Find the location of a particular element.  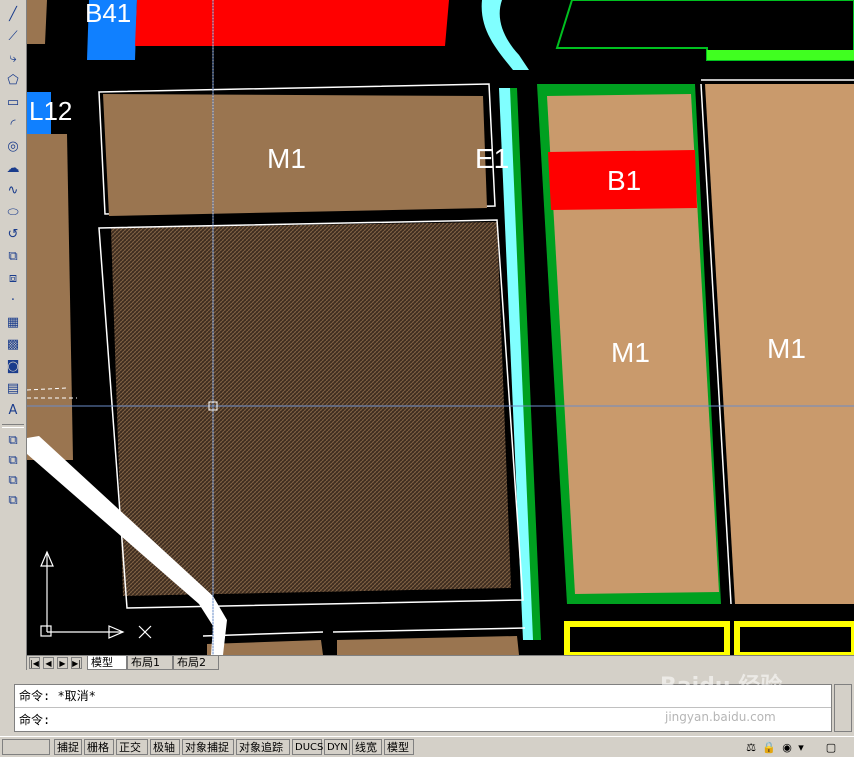

ellipse-arc-icon: ↺ is located at coordinates (13, 234).